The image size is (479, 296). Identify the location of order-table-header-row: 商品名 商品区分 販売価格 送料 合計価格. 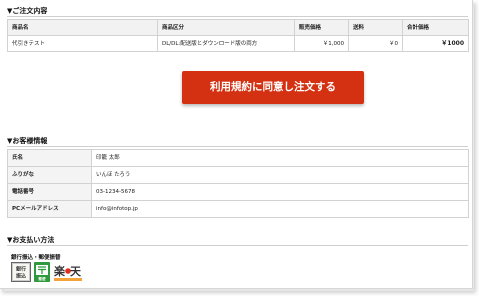
(238, 27).